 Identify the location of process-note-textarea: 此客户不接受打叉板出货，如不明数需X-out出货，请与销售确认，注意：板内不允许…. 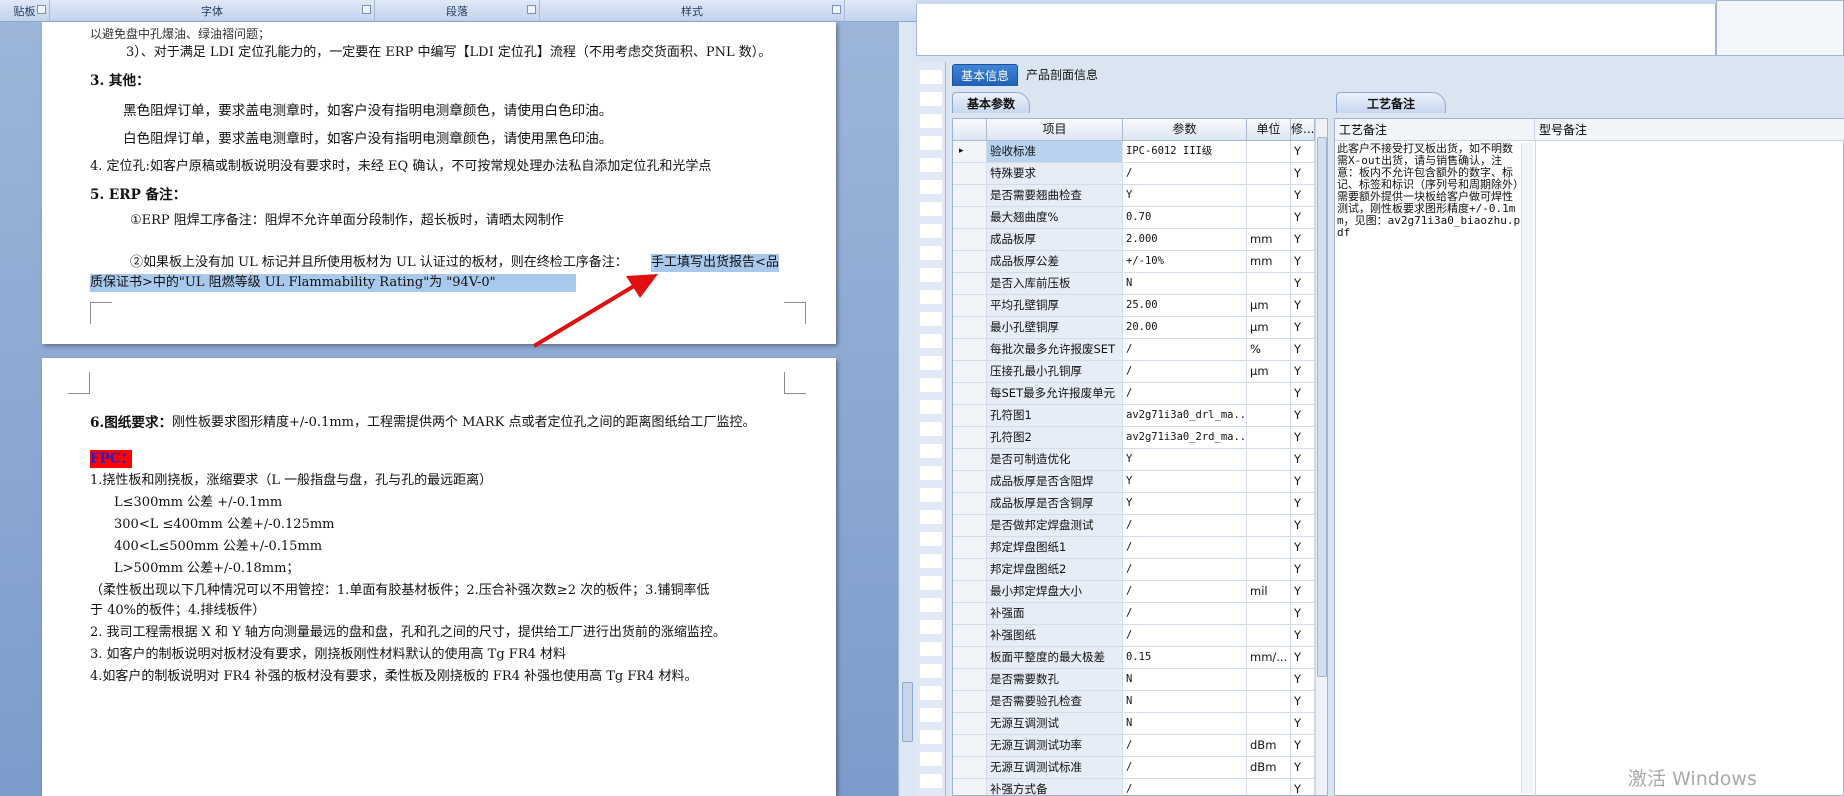
(1429, 468).